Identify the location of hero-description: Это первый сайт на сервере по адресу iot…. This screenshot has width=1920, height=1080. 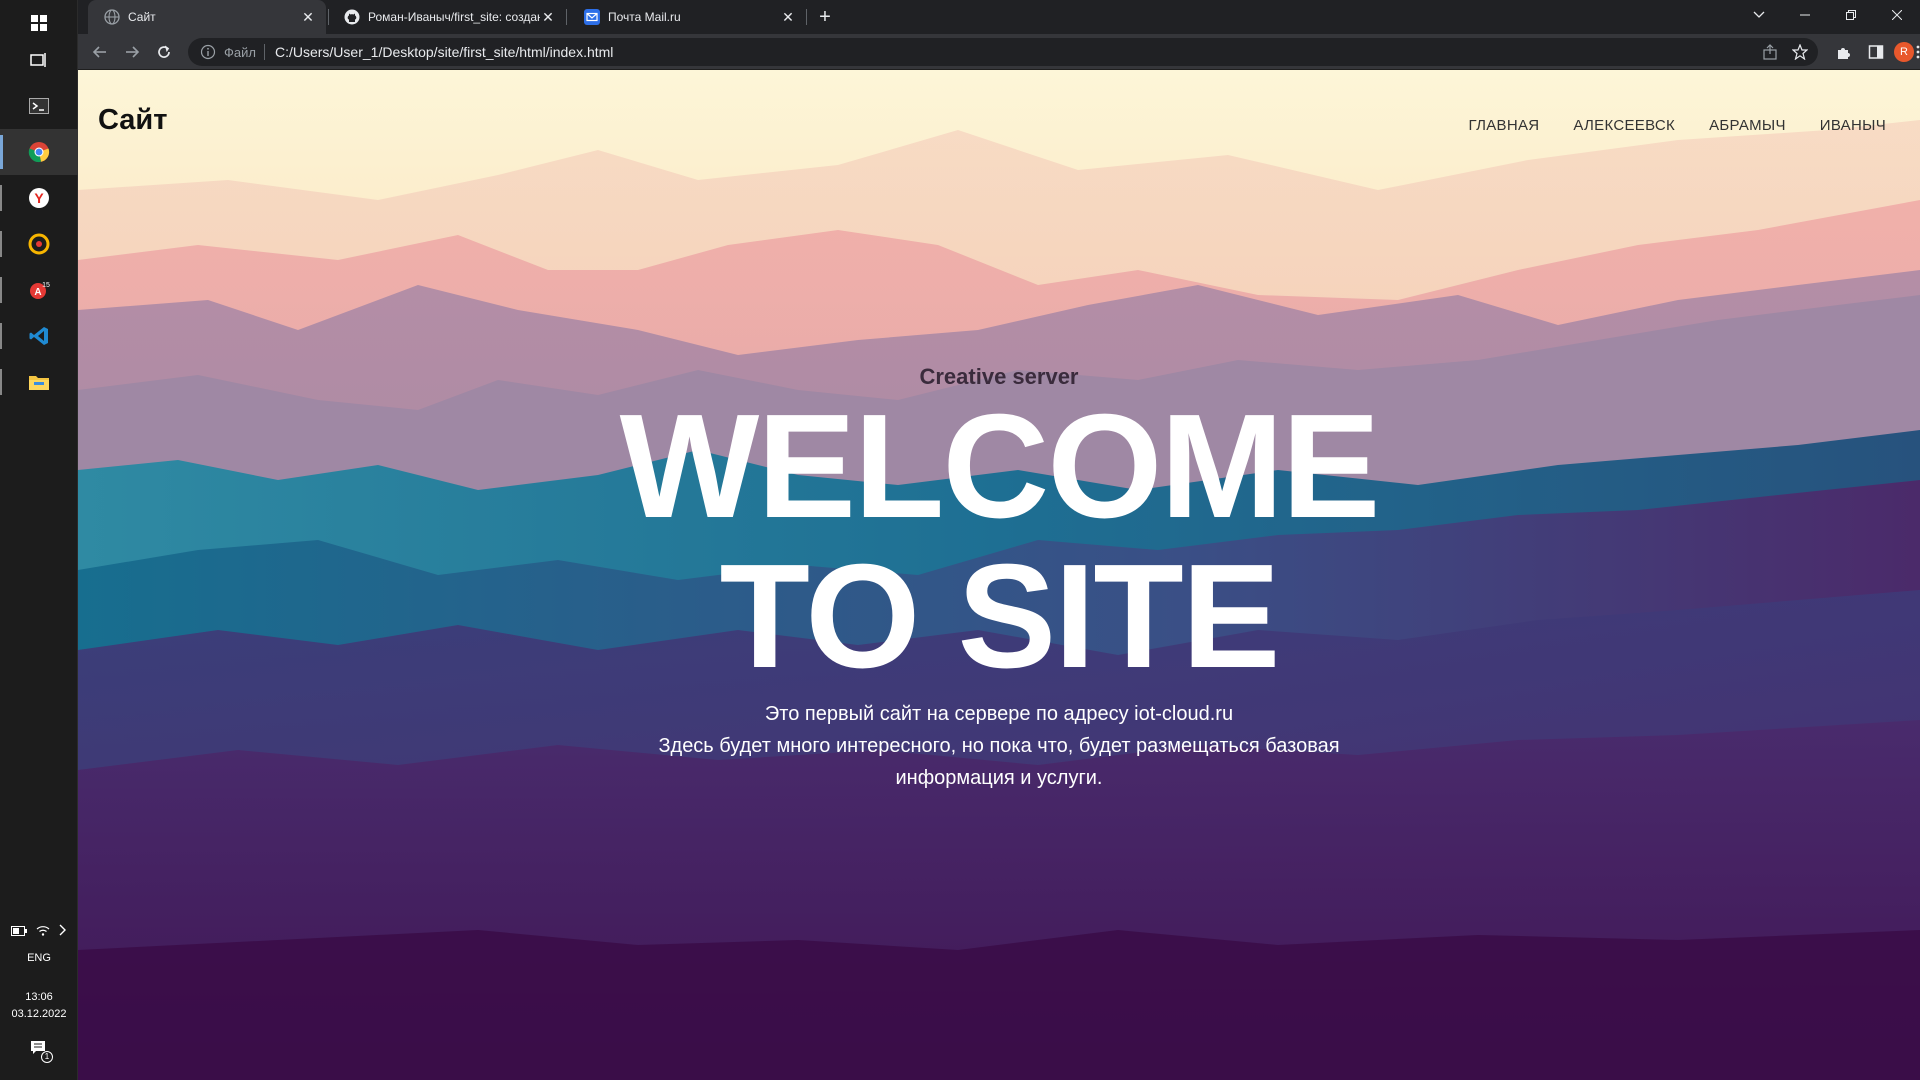
(999, 746).